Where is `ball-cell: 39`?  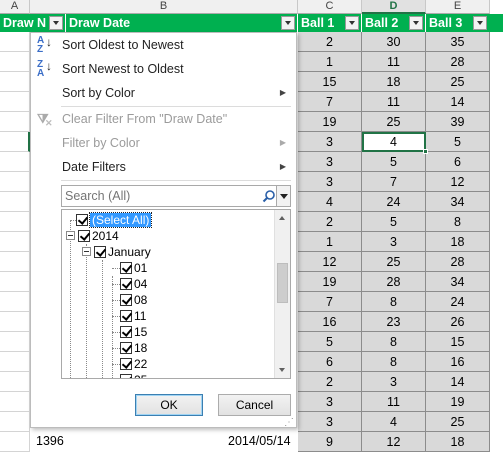 ball-cell: 39 is located at coordinates (458, 122).